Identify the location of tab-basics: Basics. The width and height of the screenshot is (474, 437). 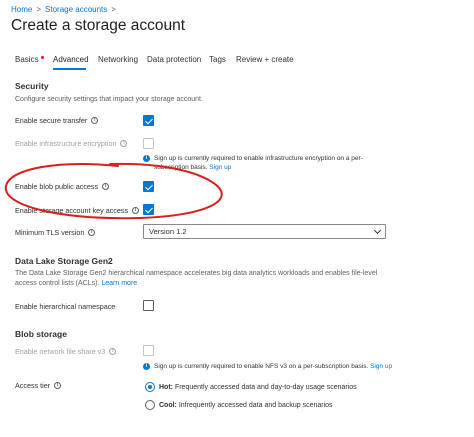
(29, 59).